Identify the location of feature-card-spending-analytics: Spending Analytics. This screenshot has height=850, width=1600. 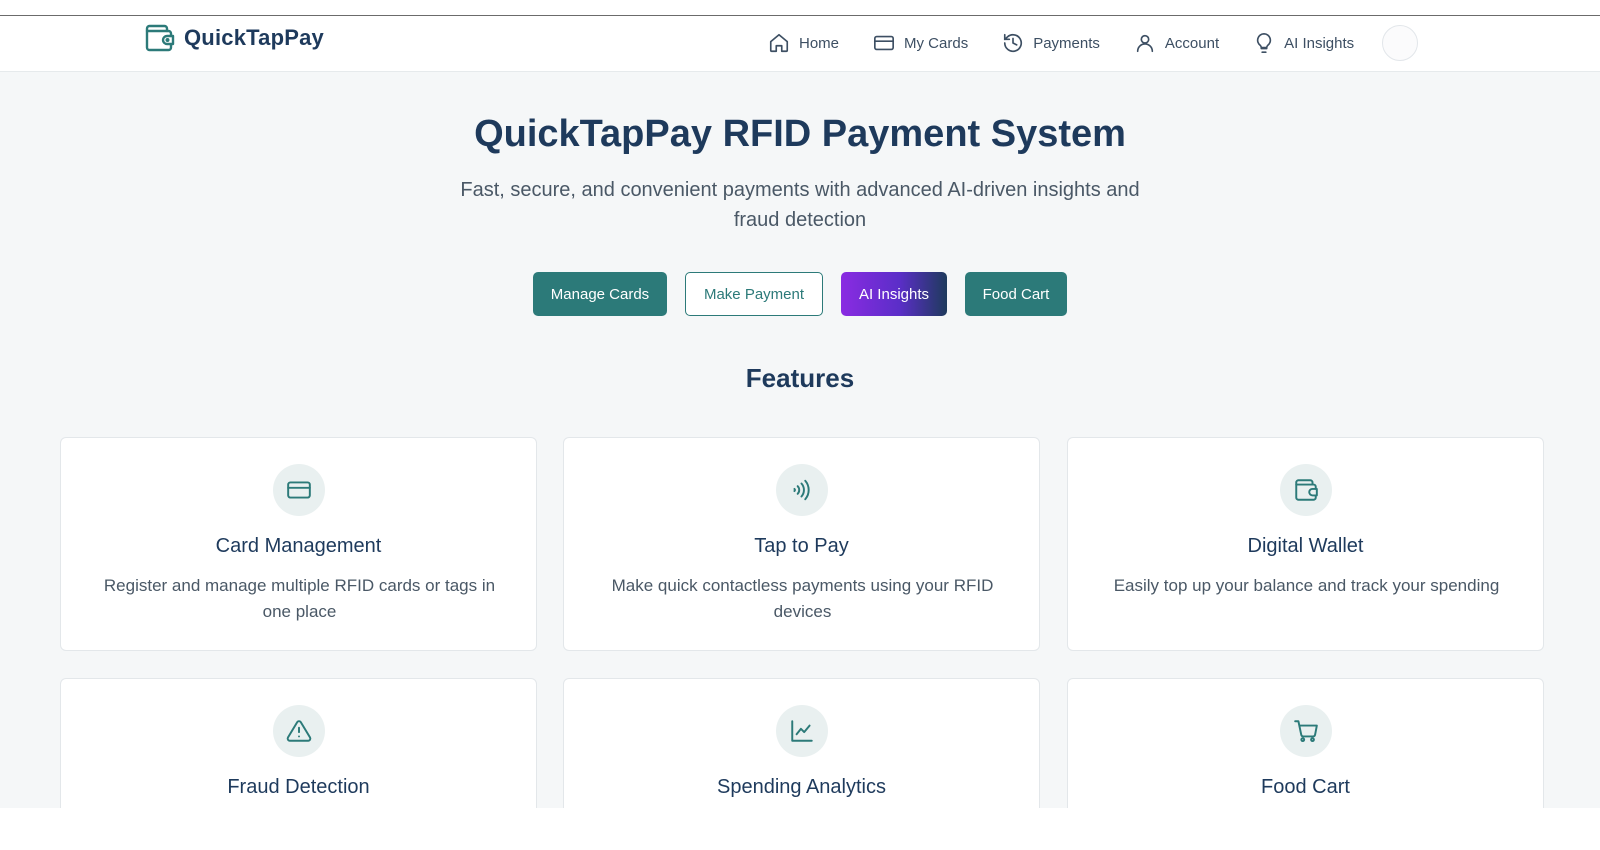
(801, 743).